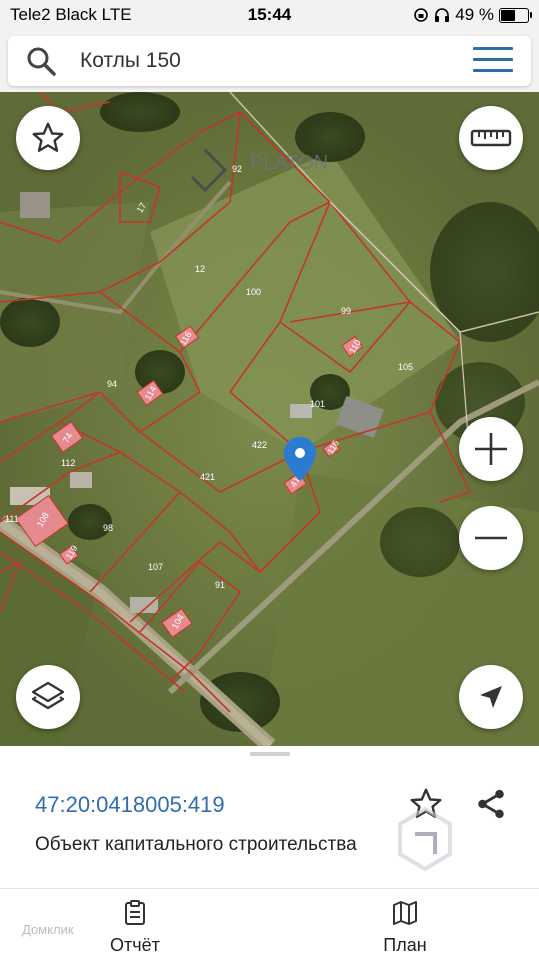  I want to click on svg-text: PLATON, so click(289, 163).